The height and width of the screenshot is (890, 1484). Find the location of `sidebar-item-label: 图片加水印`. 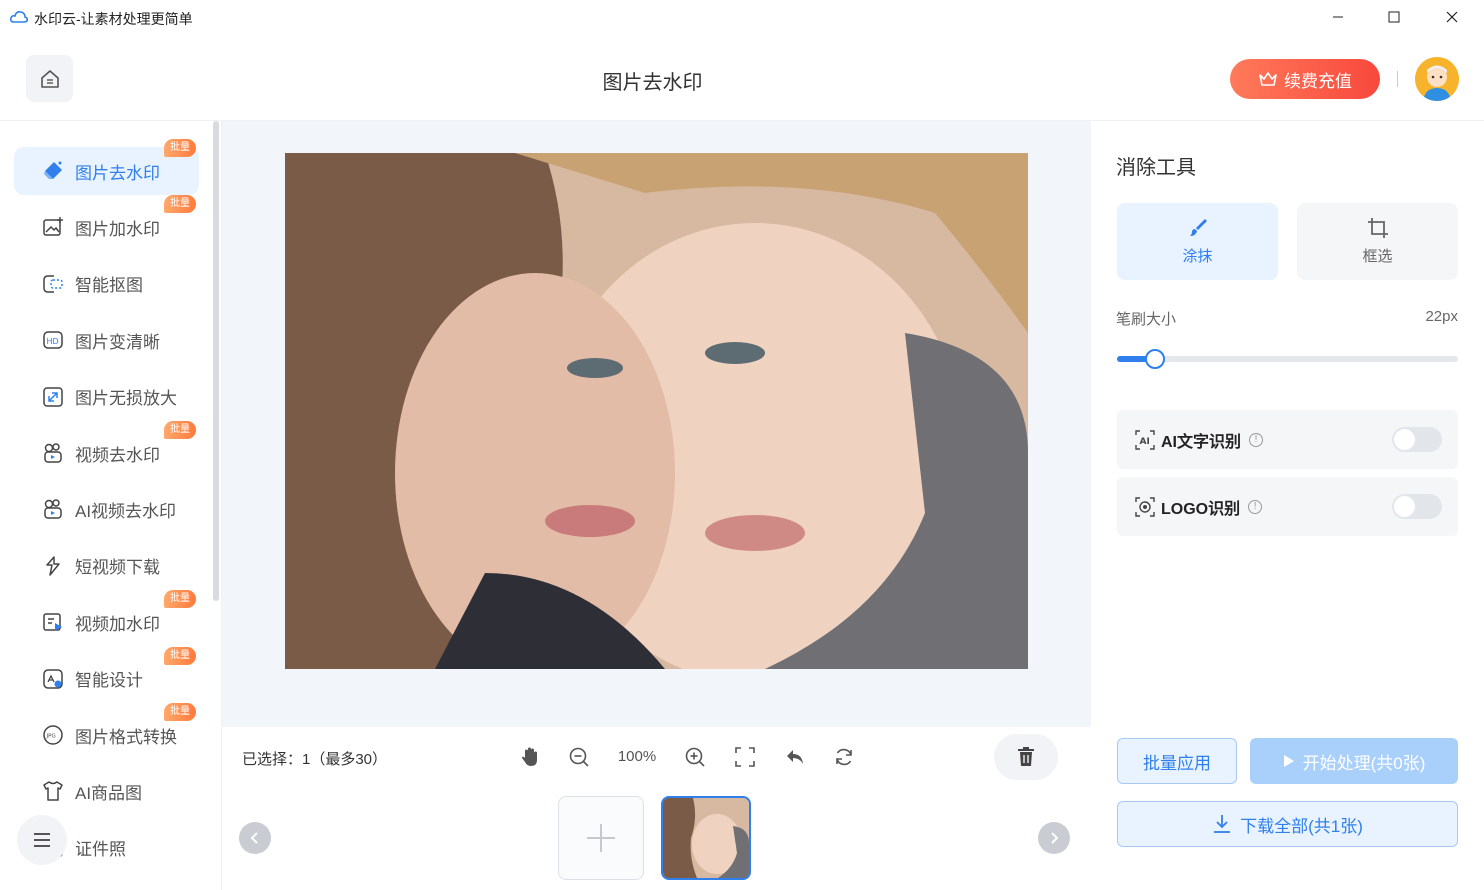

sidebar-item-label: 图片加水印 is located at coordinates (117, 229).